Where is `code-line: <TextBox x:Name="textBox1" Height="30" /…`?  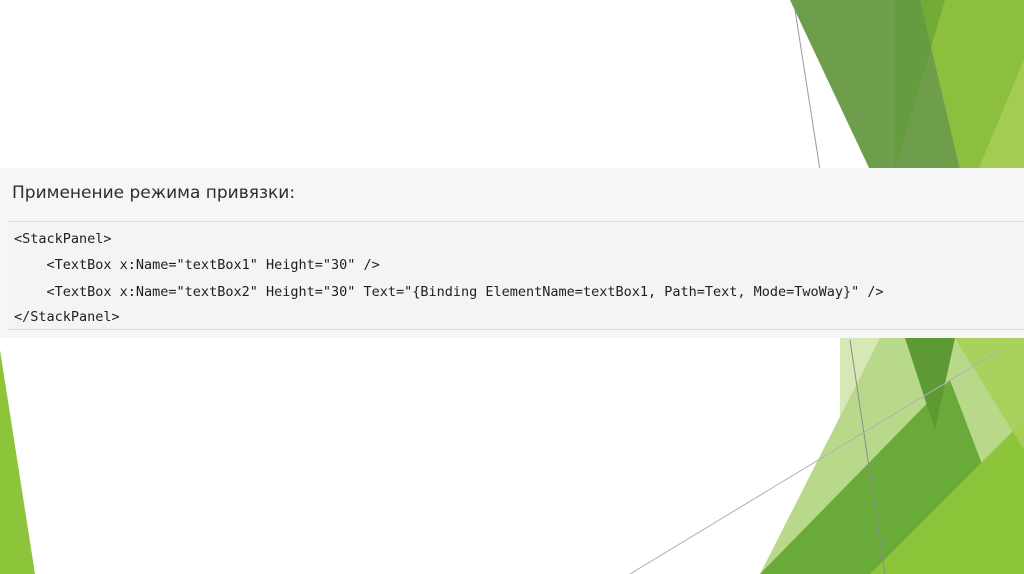 code-line: <TextBox x:Name="textBox1" Height="30" /… is located at coordinates (197, 265).